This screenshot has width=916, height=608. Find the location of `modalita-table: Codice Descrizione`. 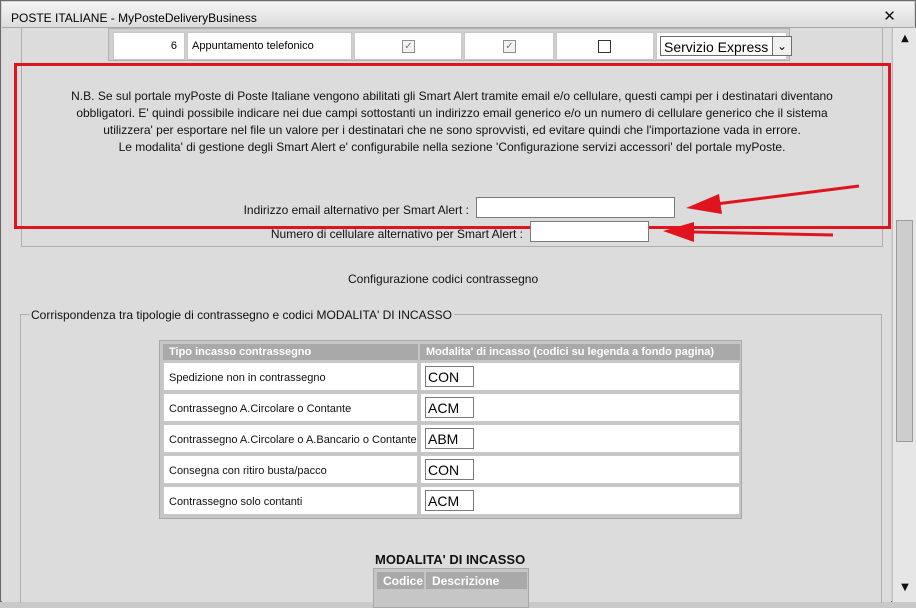

modalita-table: Codice Descrizione is located at coordinates (451, 588).